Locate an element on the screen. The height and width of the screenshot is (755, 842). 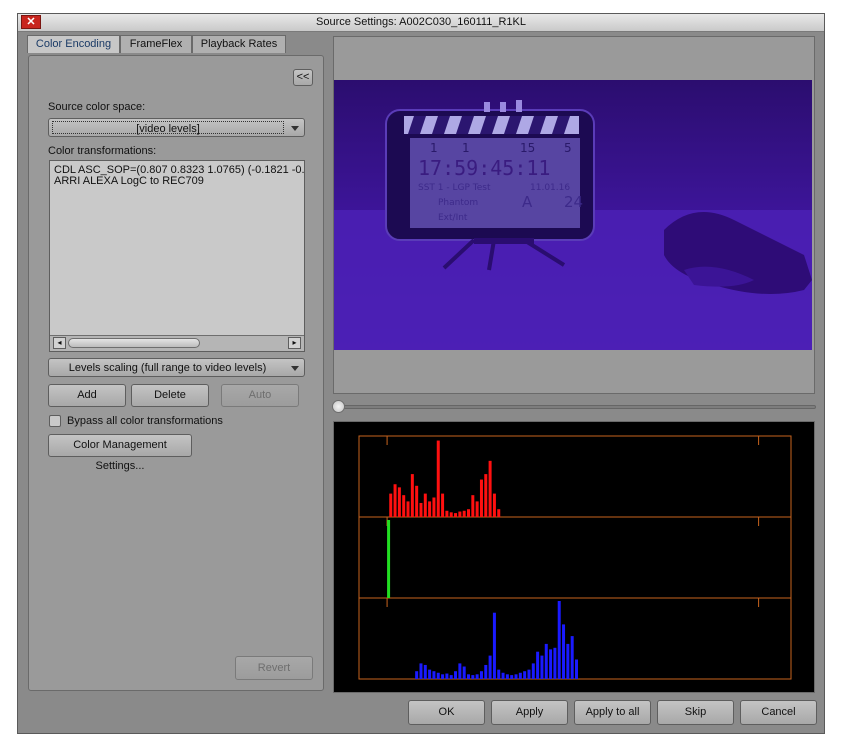
chevron-down-icon is located at coordinates (295, 368).